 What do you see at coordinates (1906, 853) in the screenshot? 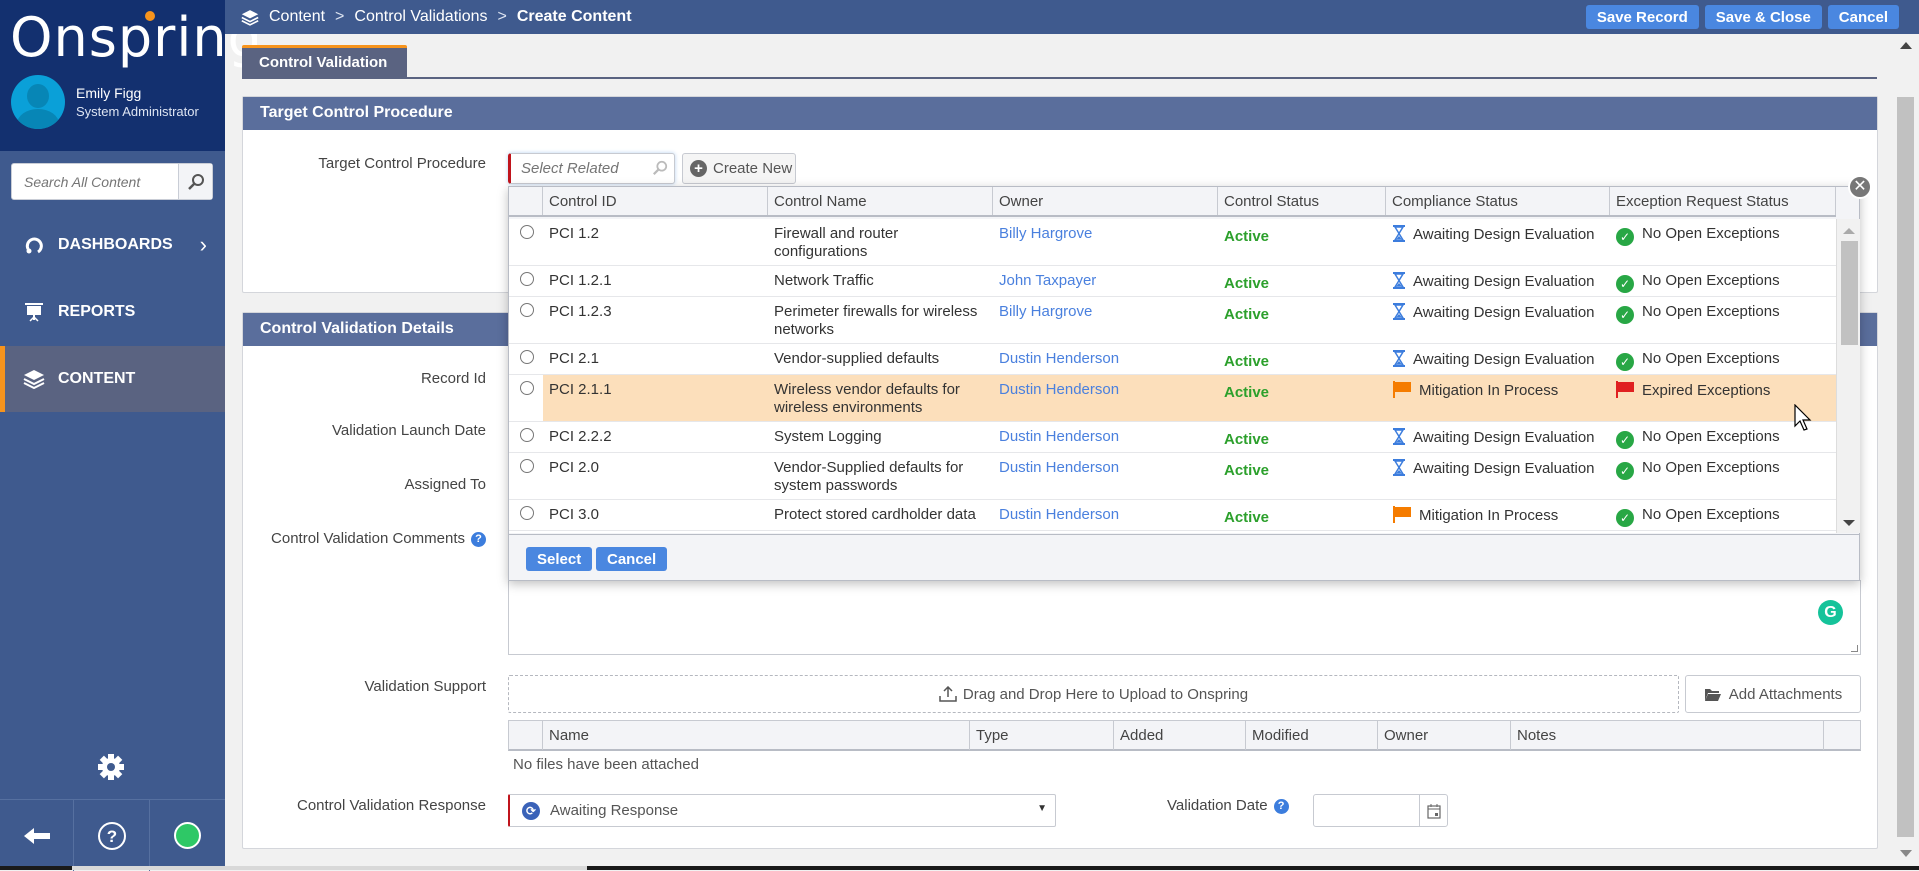
I see `page-scroll-down` at bounding box center [1906, 853].